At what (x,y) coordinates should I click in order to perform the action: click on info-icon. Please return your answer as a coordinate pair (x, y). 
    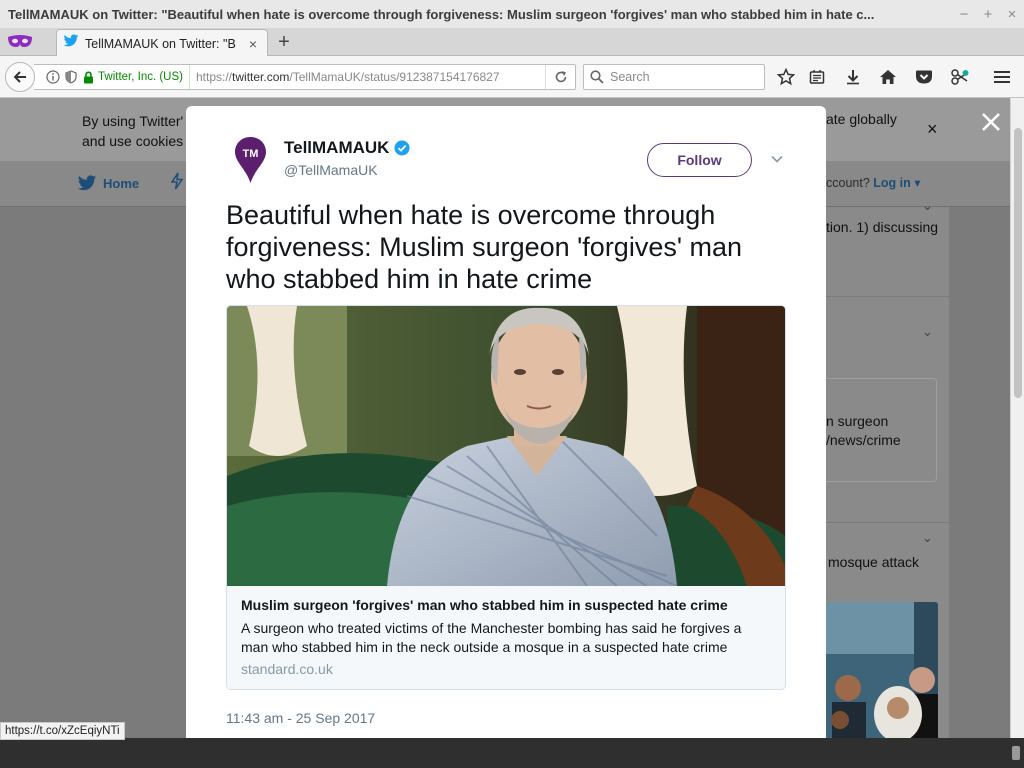
    Looking at the image, I should click on (53, 77).